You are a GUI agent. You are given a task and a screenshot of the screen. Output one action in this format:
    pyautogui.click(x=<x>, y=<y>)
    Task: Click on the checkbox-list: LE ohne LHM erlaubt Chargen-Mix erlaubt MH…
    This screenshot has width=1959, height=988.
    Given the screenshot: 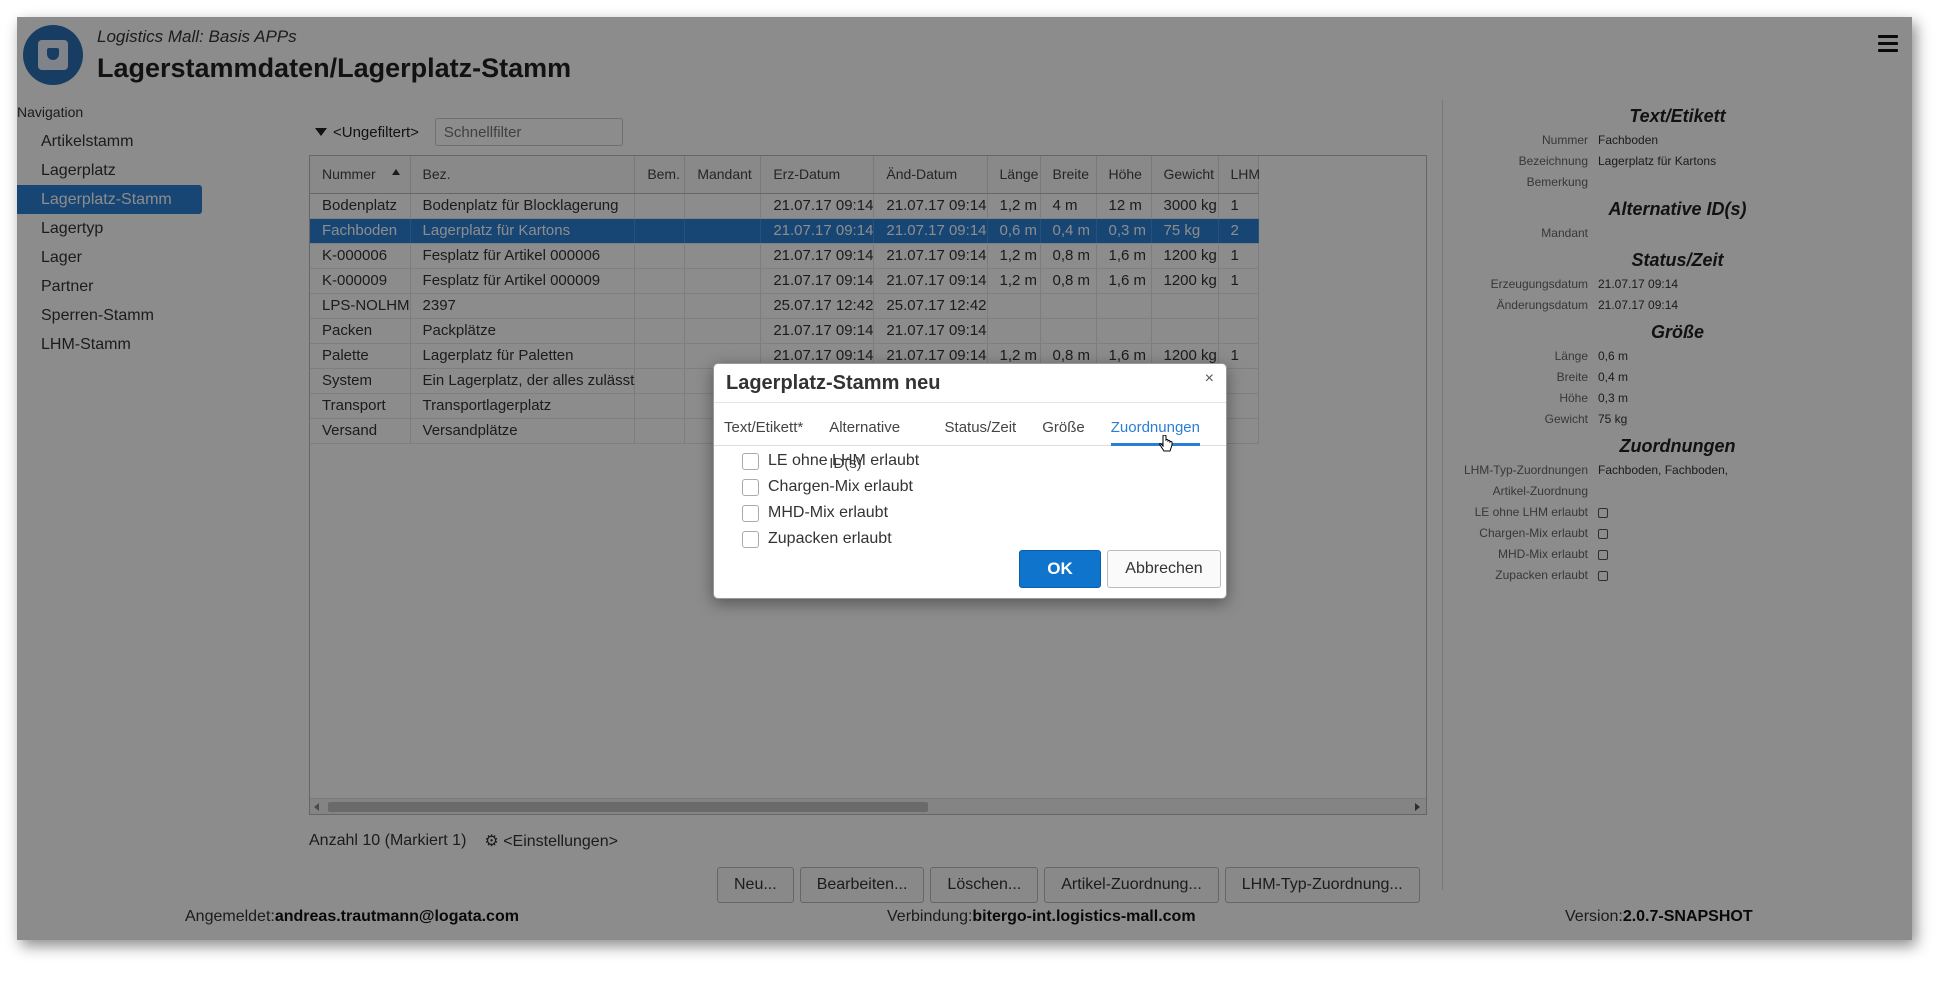 What is the action you would take?
    pyautogui.click(x=830, y=500)
    